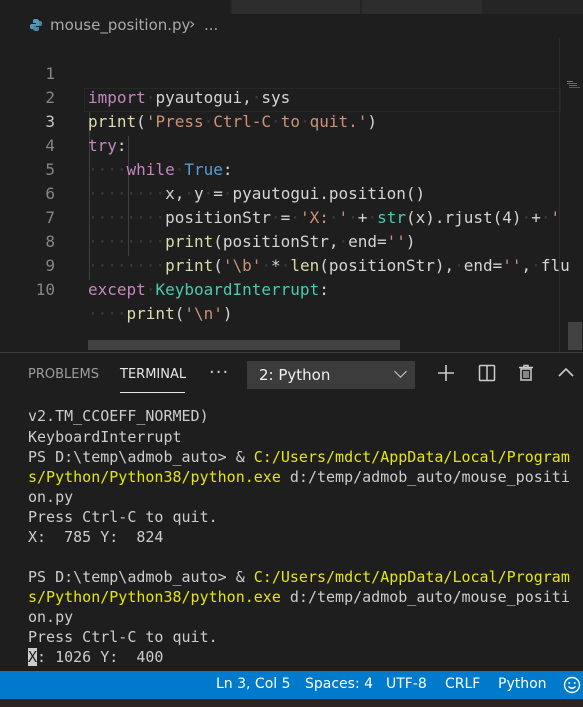 Image resolution: width=583 pixels, height=707 pixels. I want to click on terminal-line: KeyboardInterrupt, so click(105, 437).